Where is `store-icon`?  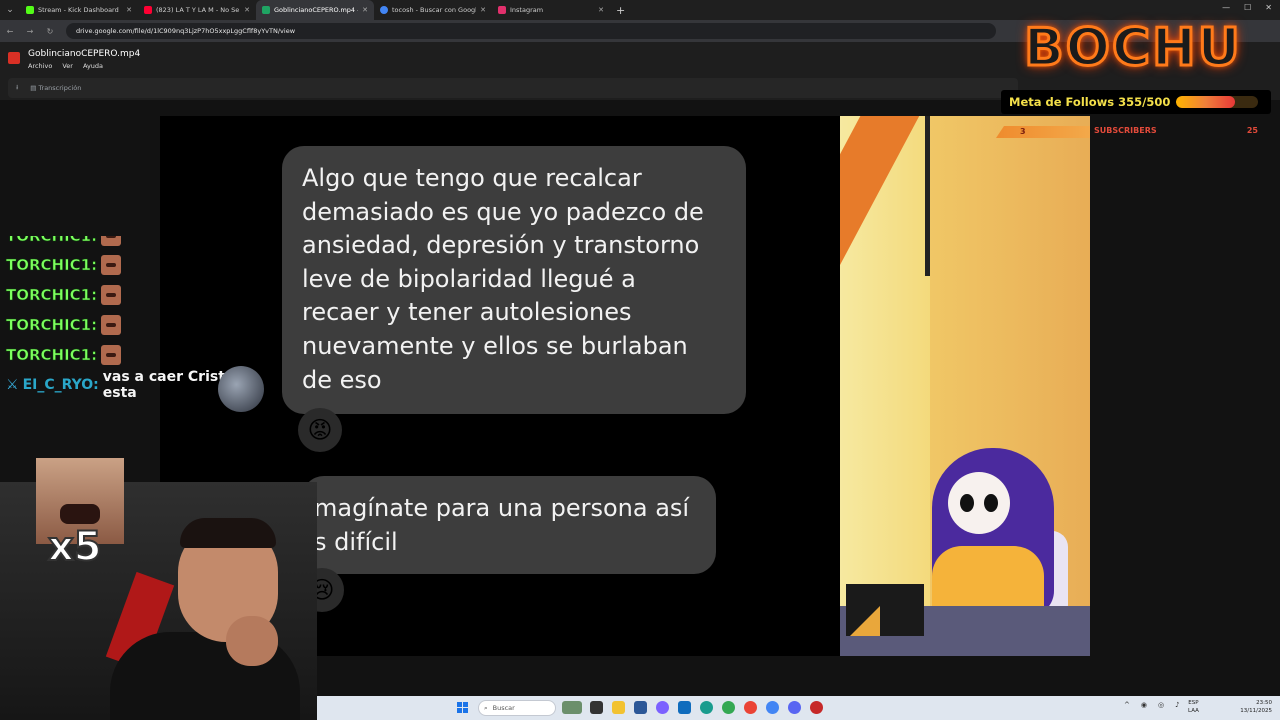
store-icon is located at coordinates (640, 707).